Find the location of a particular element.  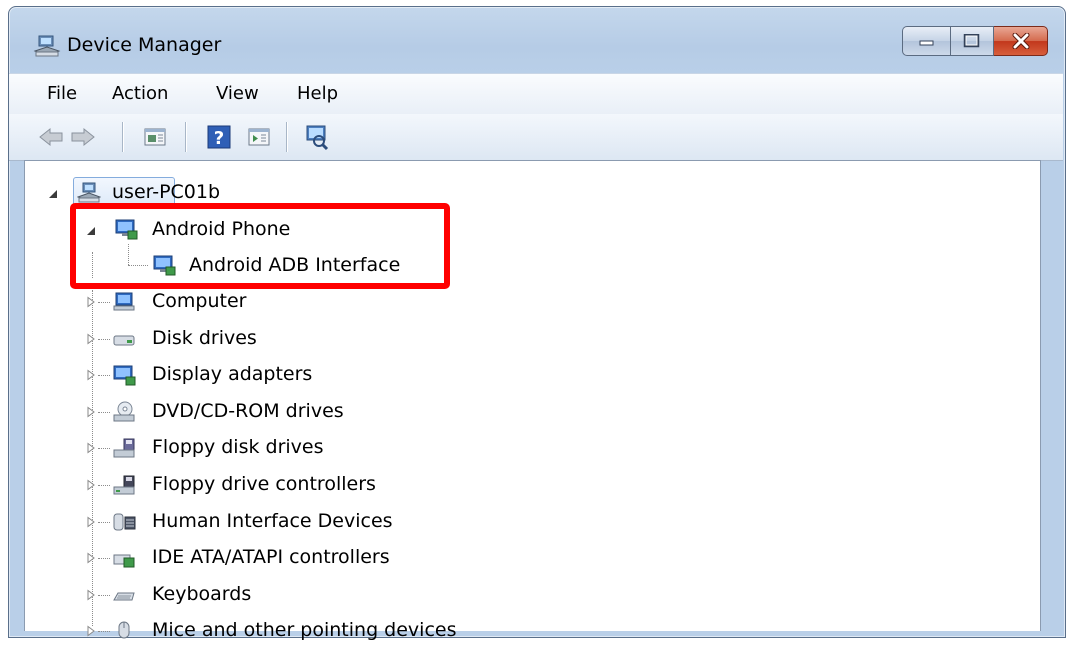

collapse-arrow-icon is located at coordinates (53, 194).